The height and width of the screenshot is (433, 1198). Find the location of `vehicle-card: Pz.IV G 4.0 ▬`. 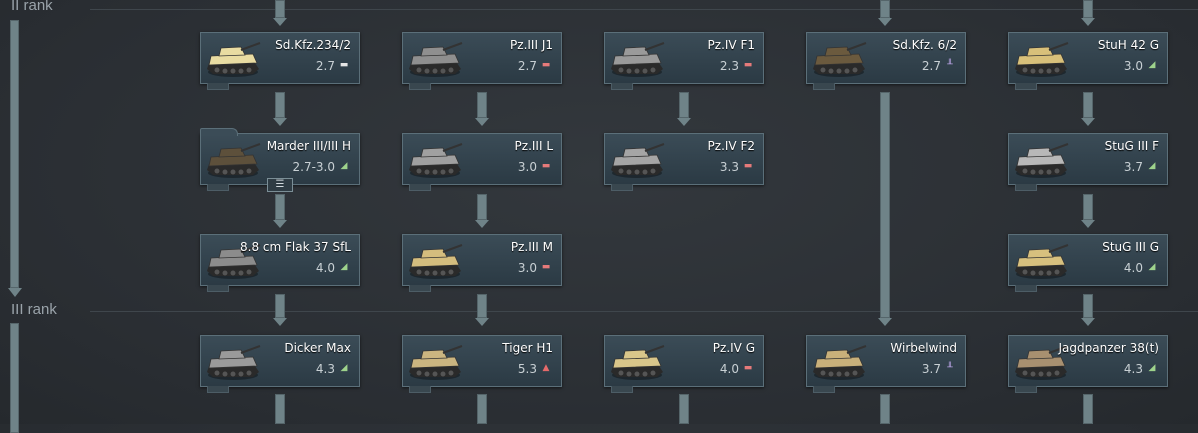

vehicle-card: Pz.IV G 4.0 ▬ is located at coordinates (684, 364).